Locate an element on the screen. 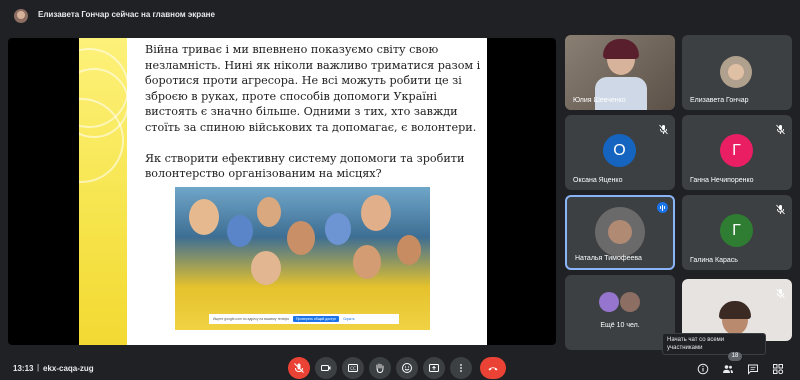  more-participants-label: Ещё 10 чел. is located at coordinates (620, 325).